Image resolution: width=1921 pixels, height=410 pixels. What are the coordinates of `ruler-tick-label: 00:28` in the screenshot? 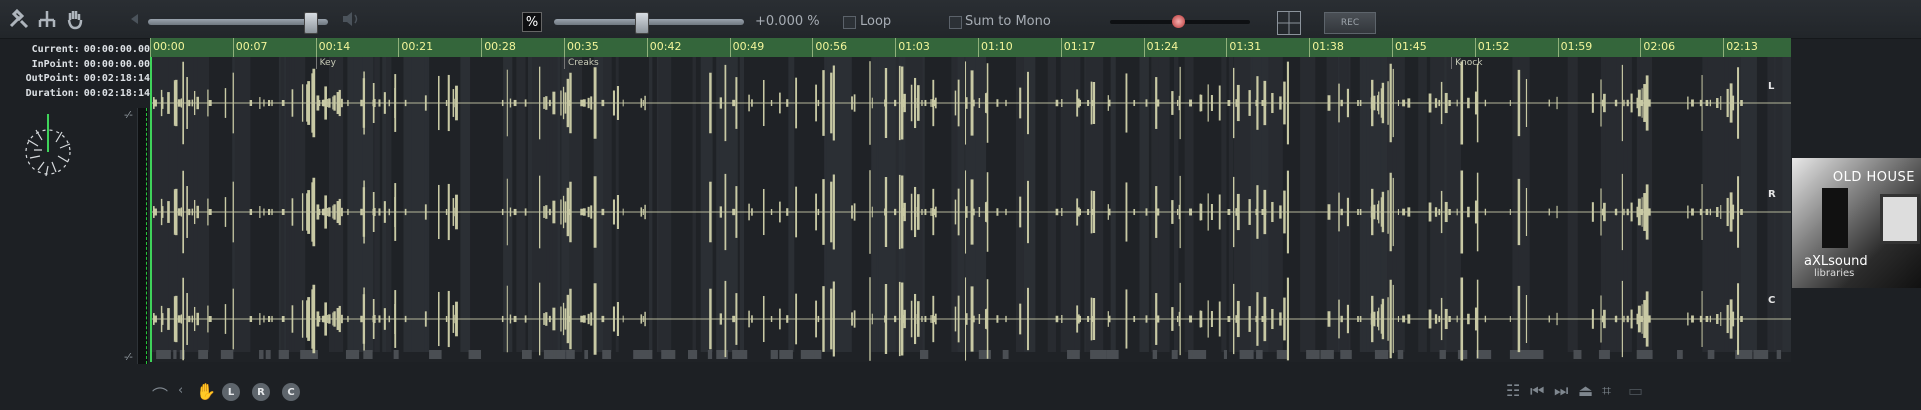 It's located at (500, 46).